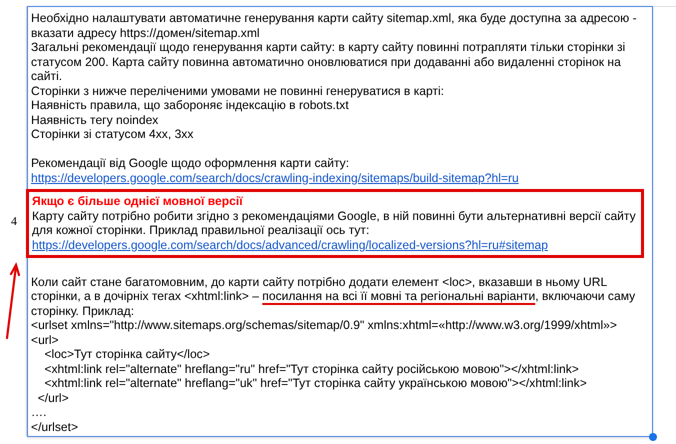 The image size is (676, 444). Describe the element at coordinates (333, 296) in the screenshot. I see `text-line: сторінки, а в дочірніх тегах <xhtml:link> – посилання на всі її мовні та регіональні варіанти, включаючи саму` at that location.